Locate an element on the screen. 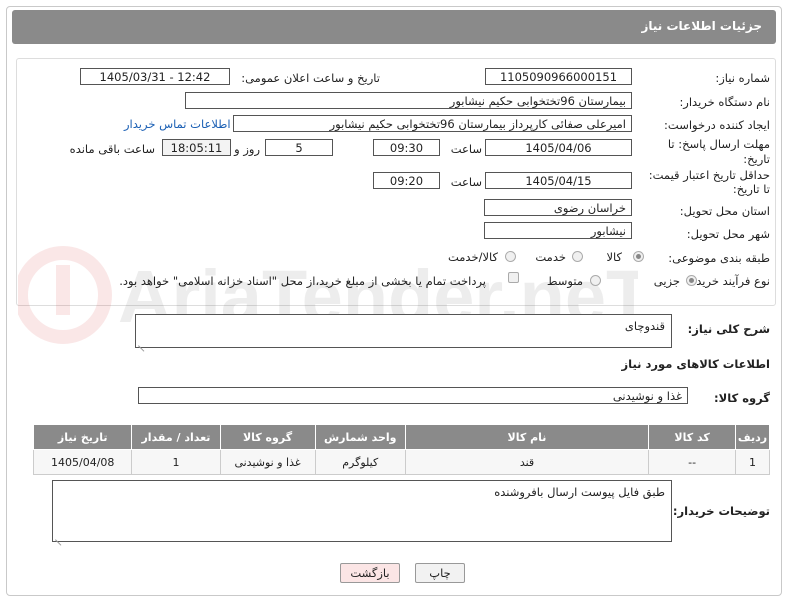 Image resolution: width=788 pixels, height=598 pixels. announce-label: تاریخ و ساعت اعلان عمومی: is located at coordinates (310, 78).